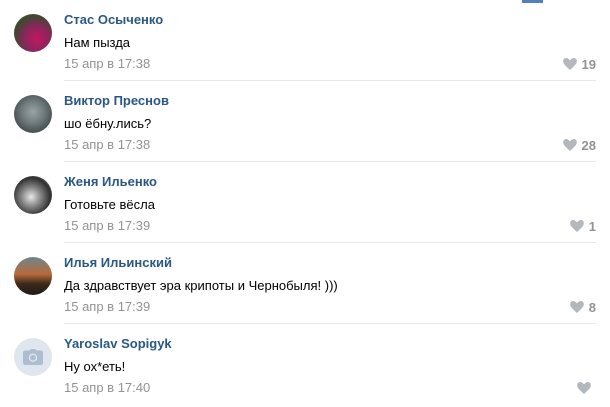 This screenshot has width=610, height=407. Describe the element at coordinates (592, 226) in the screenshot. I see `like-count: 1` at that location.